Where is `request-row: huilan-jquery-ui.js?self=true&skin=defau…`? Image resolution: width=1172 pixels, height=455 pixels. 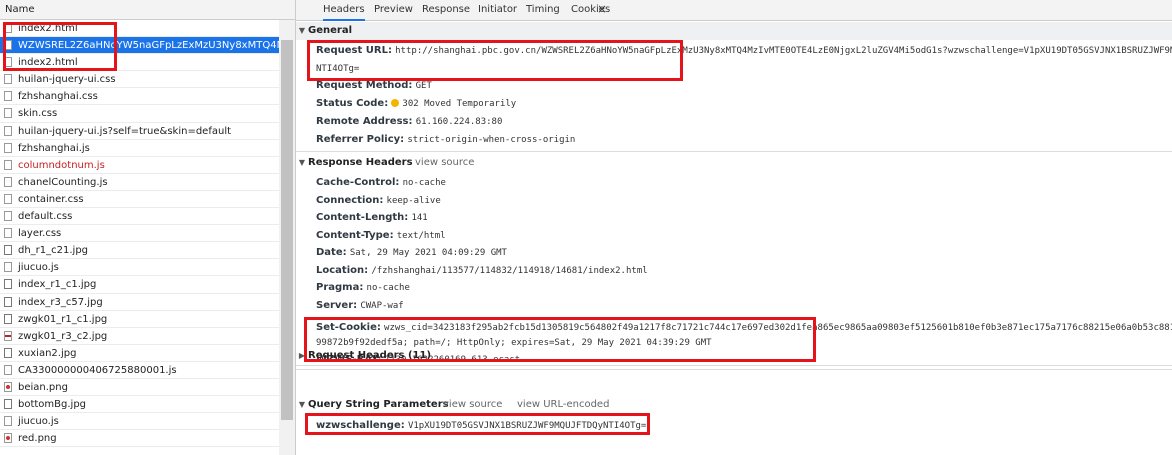
request-row: huilan-jquery-ui.js?self=true&skin=defau… is located at coordinates (139, 131).